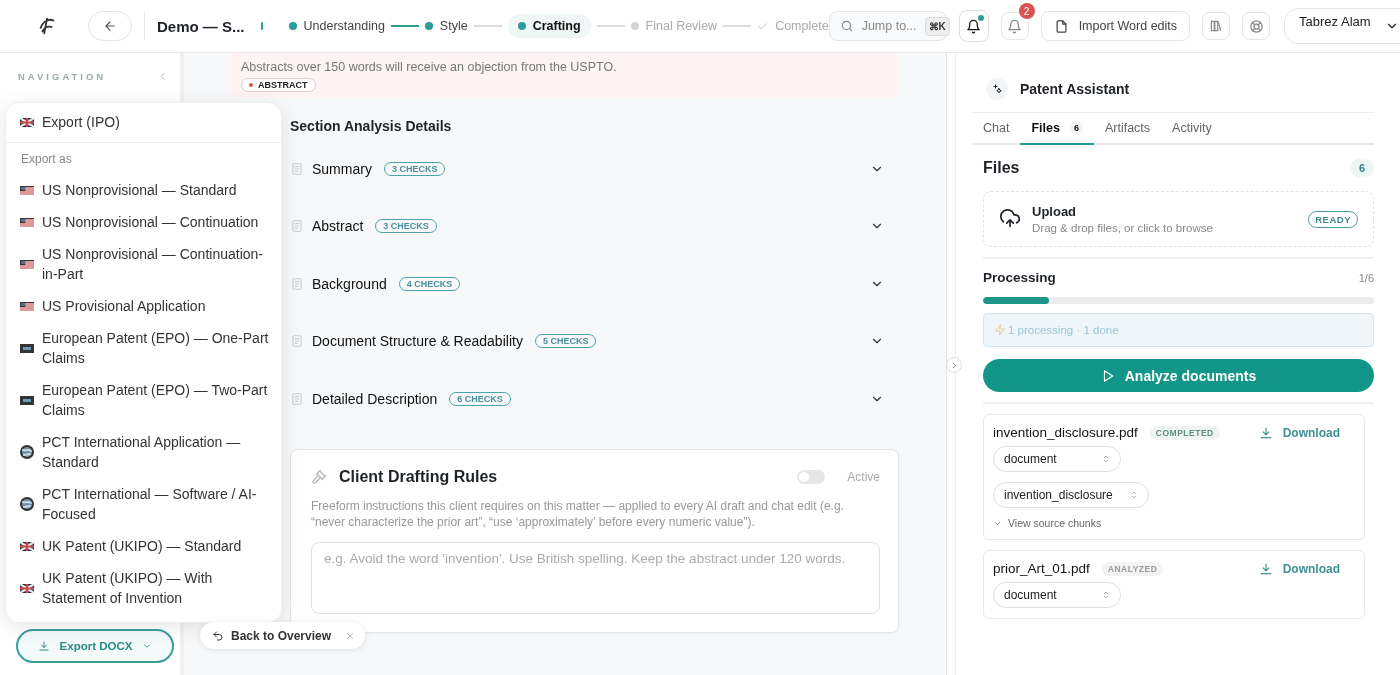  I want to click on menu-item: US Provisional Application, so click(143, 306).